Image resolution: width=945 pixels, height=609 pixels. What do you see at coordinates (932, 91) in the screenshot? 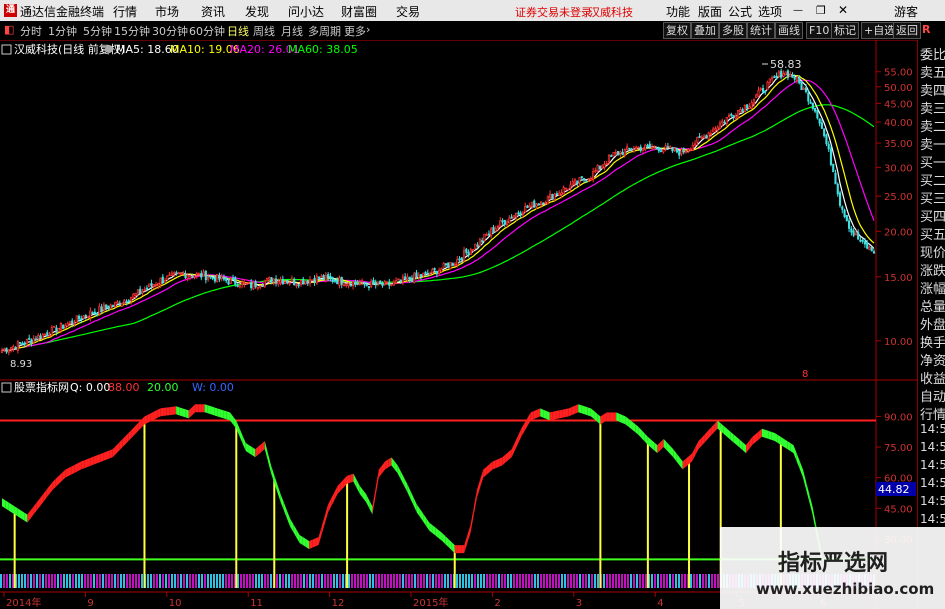
I see `order-book-label: 卖四` at bounding box center [932, 91].